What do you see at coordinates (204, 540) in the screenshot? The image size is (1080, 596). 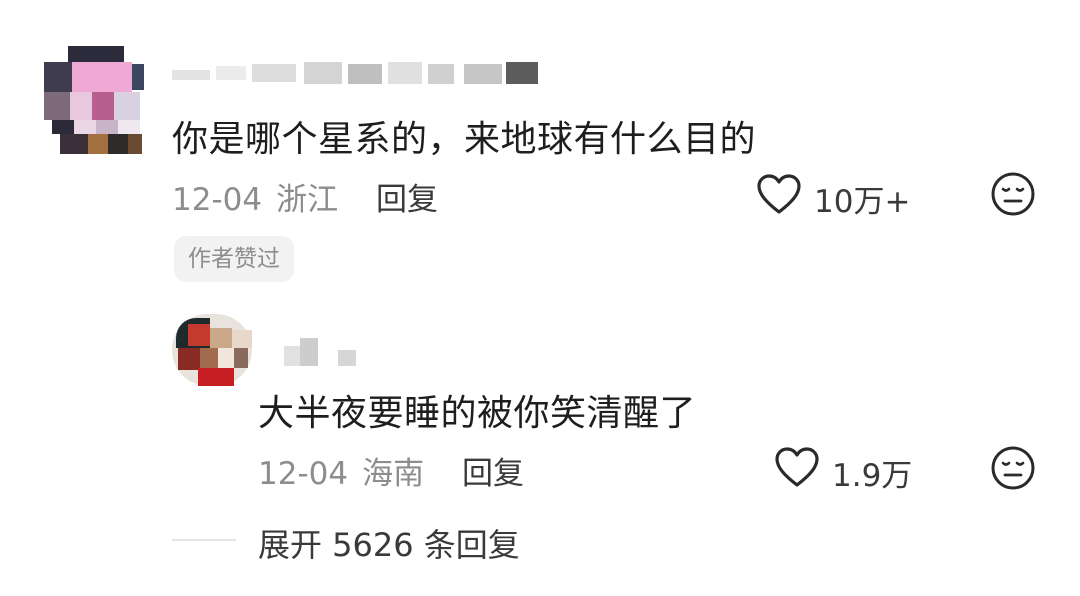 I see `divider` at bounding box center [204, 540].